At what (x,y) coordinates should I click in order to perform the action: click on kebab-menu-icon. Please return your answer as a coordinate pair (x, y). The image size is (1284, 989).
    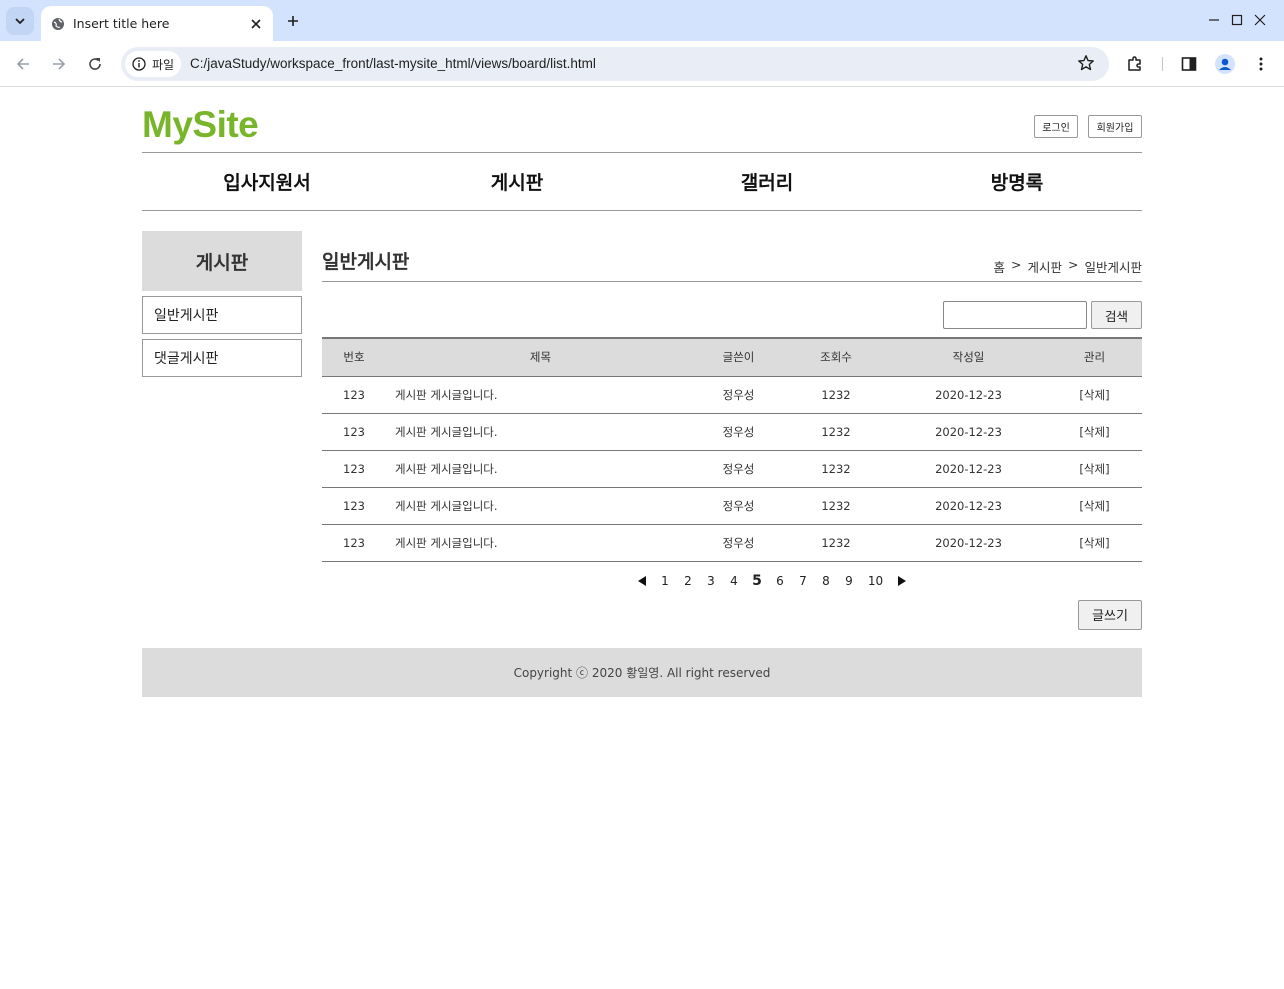
    Looking at the image, I should click on (1261, 64).